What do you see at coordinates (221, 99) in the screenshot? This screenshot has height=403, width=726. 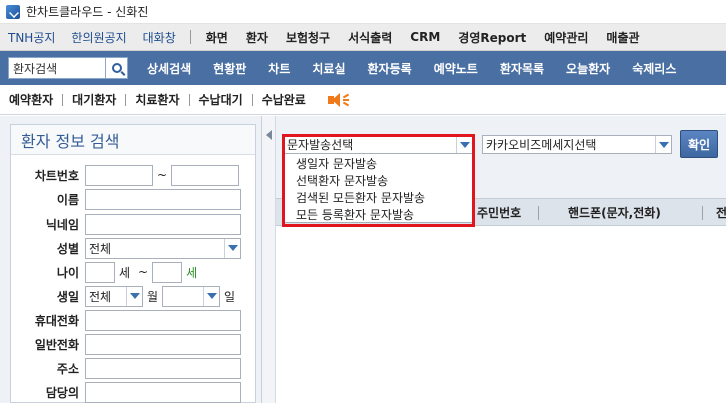 I see `status-payment-waiting: 수납대기` at bounding box center [221, 99].